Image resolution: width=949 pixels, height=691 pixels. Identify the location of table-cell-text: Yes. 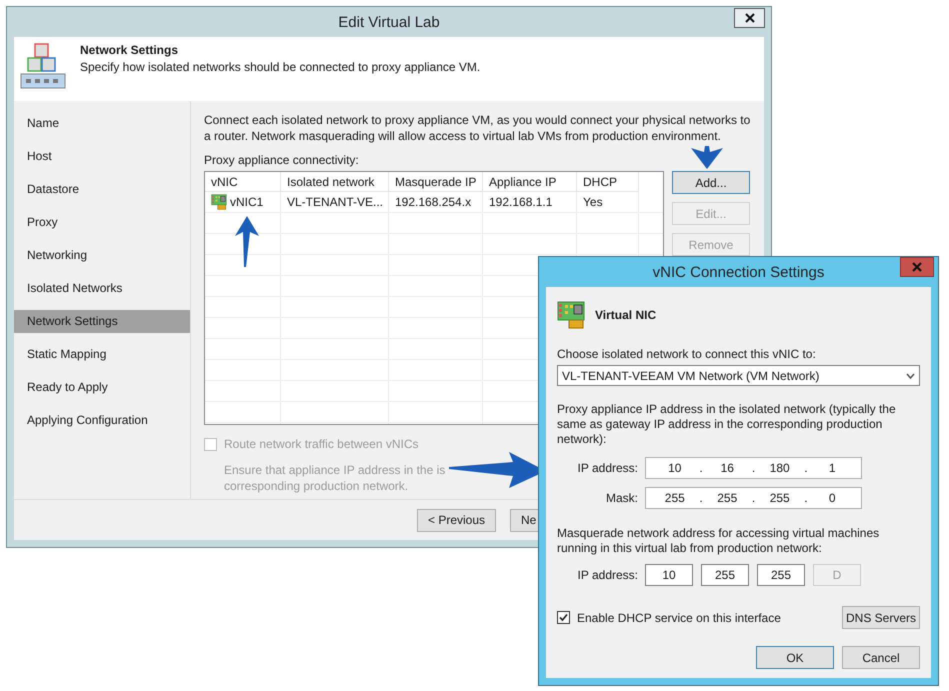
(593, 202).